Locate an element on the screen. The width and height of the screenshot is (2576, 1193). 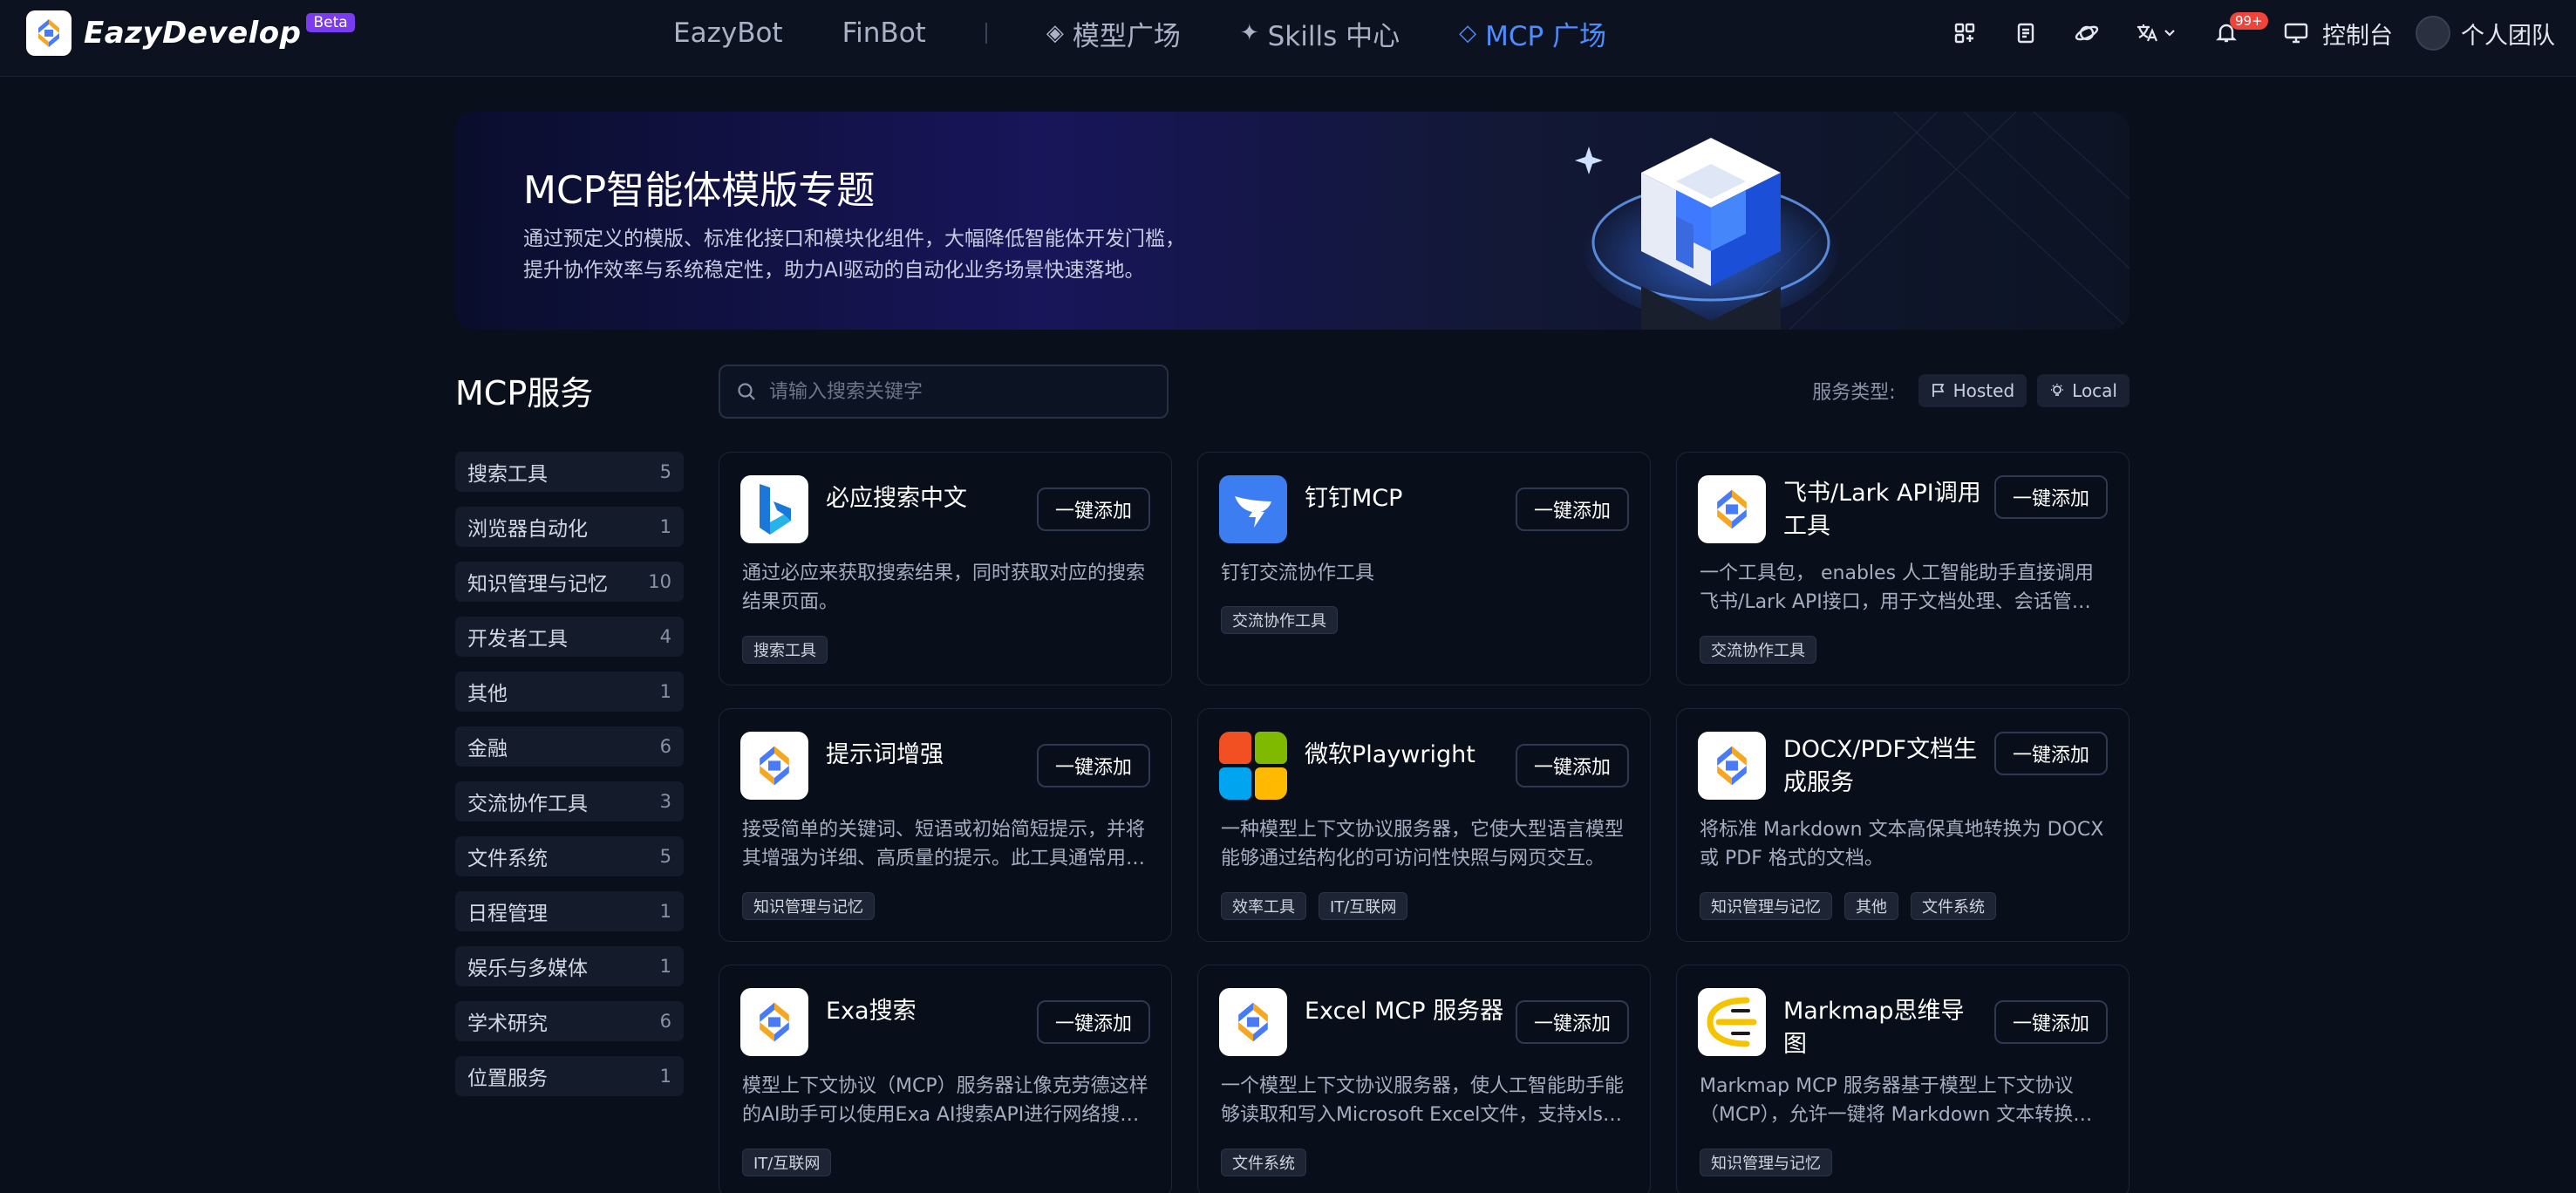
card-title: Excel MCP 服务器 is located at coordinates (1404, 1011).